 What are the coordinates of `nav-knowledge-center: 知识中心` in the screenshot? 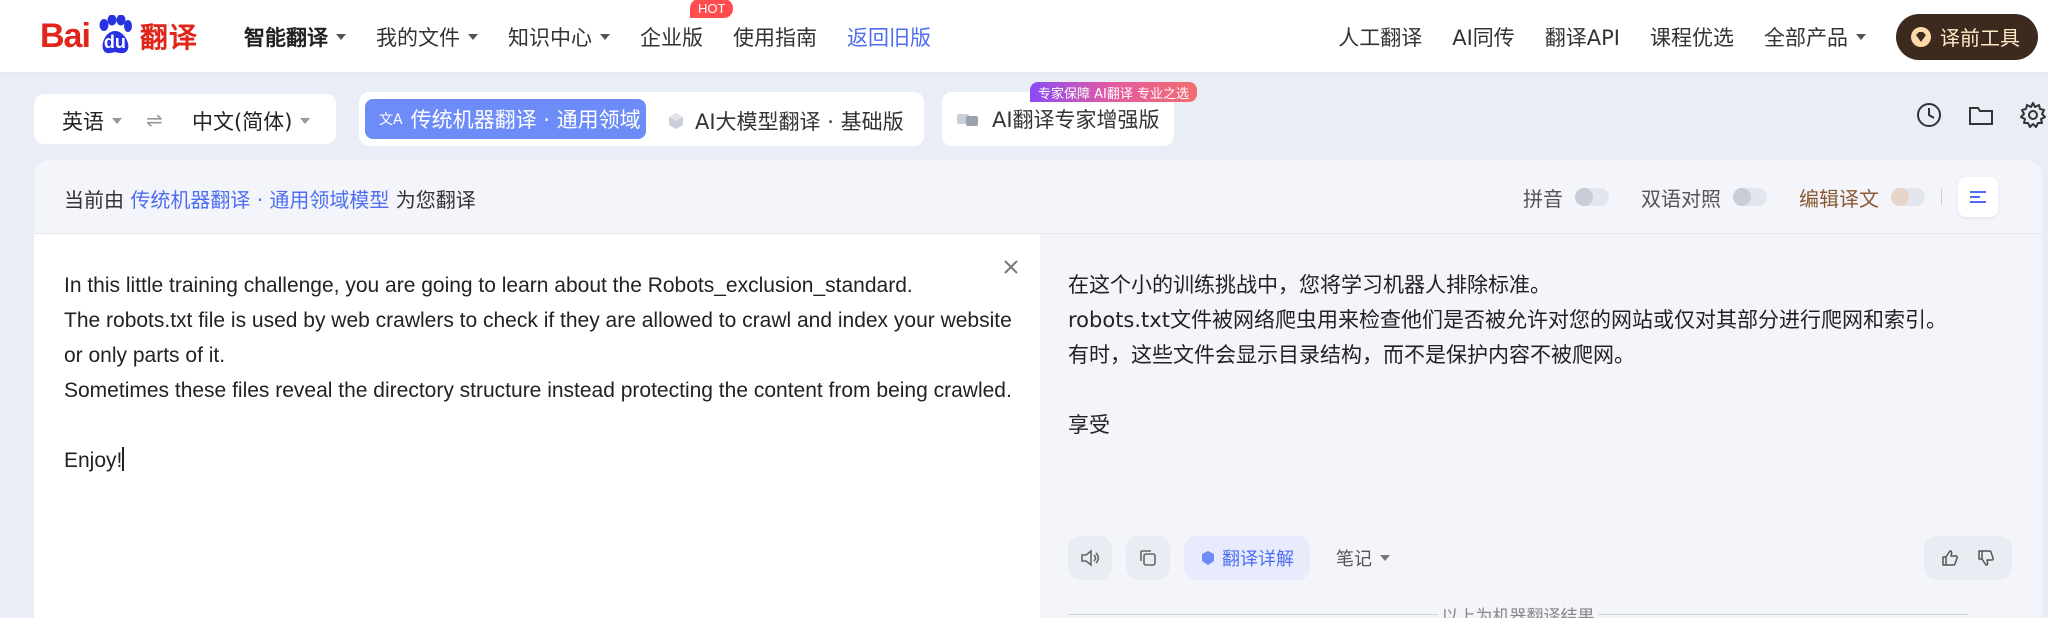 It's located at (559, 37).